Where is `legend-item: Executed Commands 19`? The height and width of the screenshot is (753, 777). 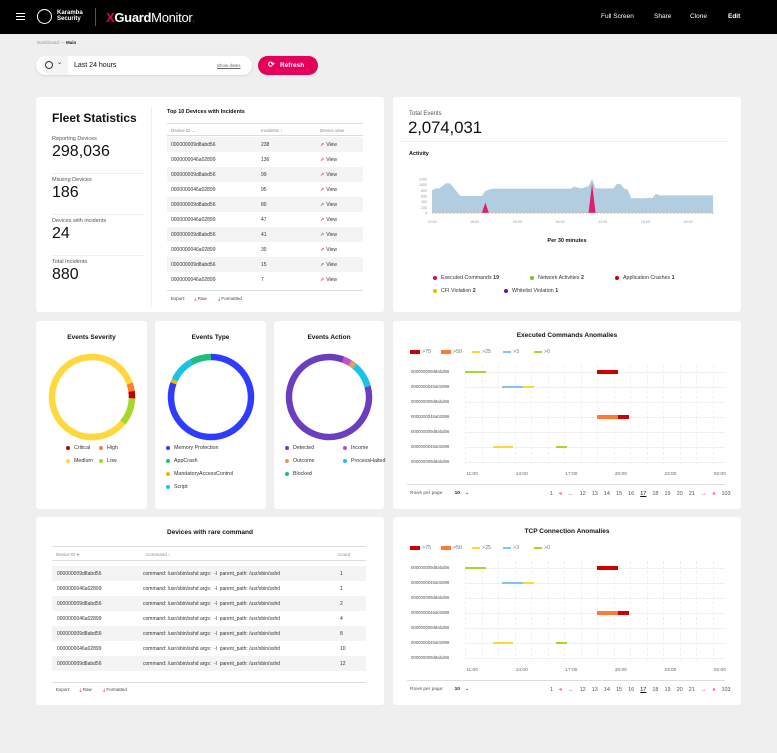 legend-item: Executed Commands 19 is located at coordinates (466, 278).